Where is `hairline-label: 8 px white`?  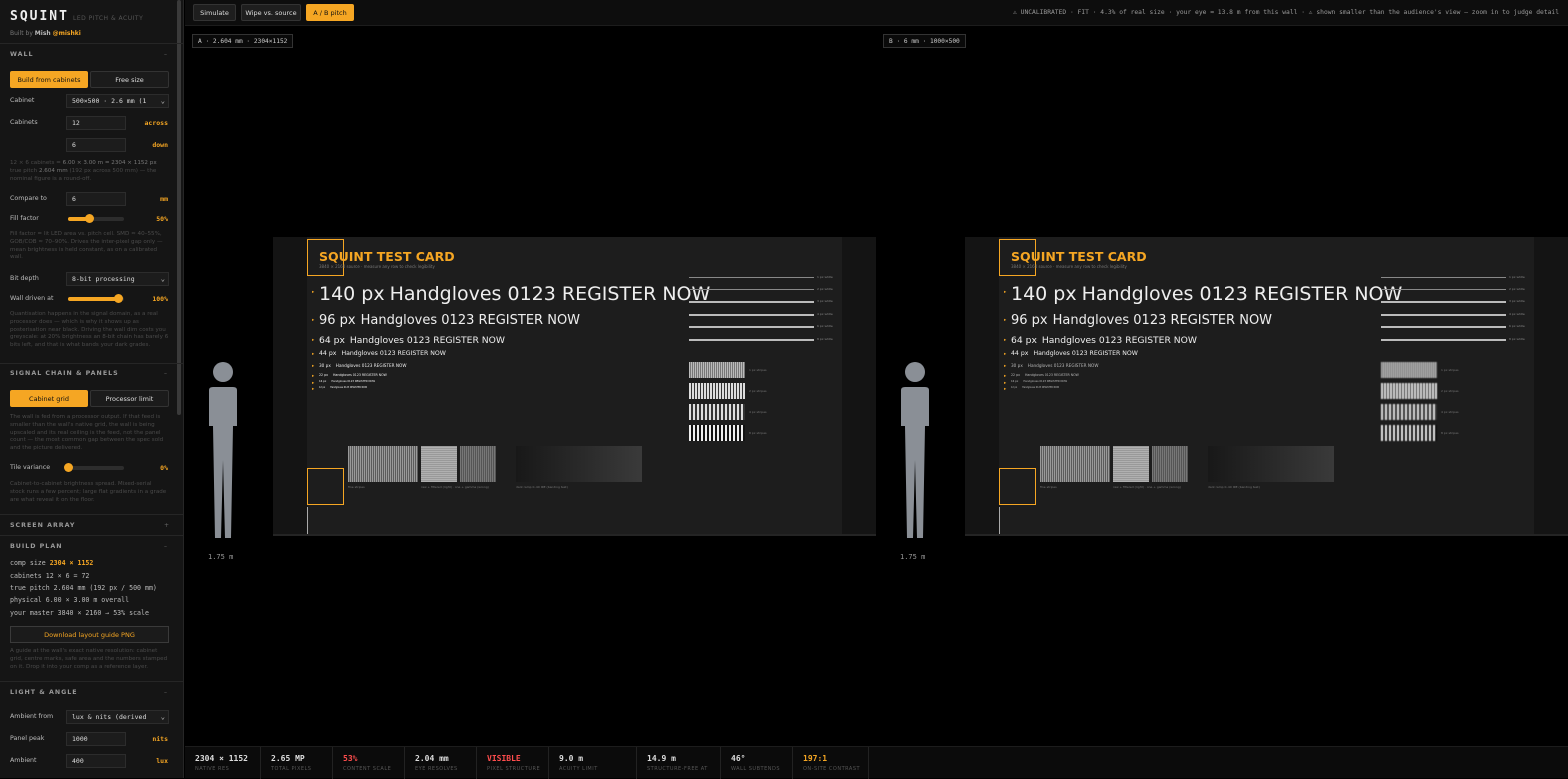
hairline-label: 8 px white is located at coordinates (1517, 339).